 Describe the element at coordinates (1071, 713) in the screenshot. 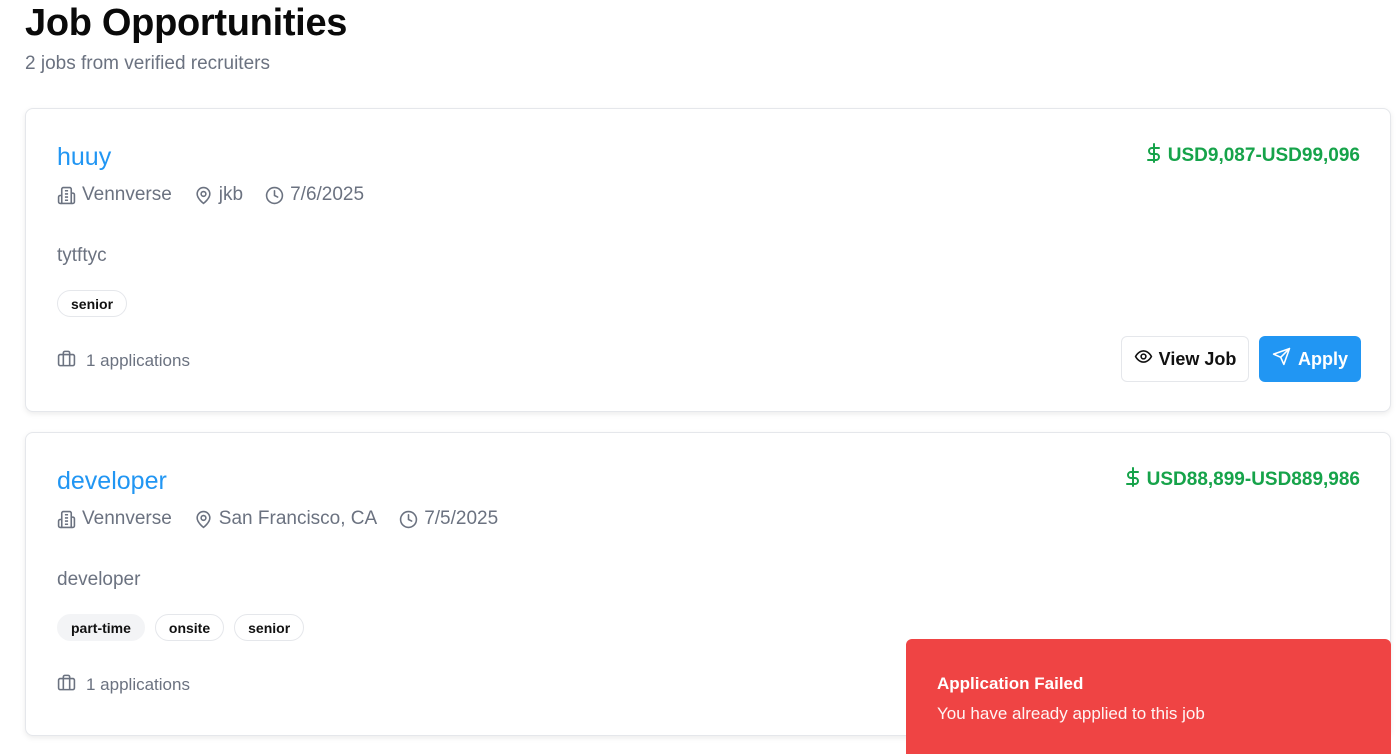

I see `toast-message: You have already applied to this job` at that location.